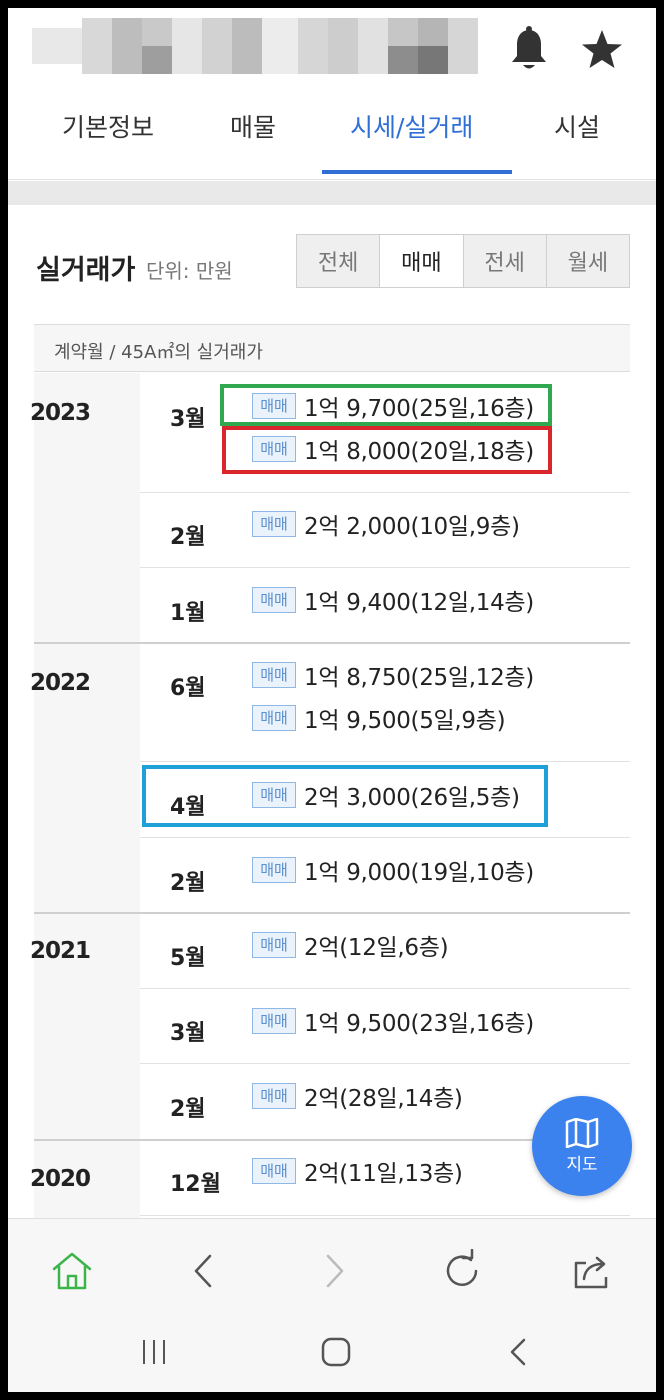  I want to click on browser-toolbar, so click(332, 1268).